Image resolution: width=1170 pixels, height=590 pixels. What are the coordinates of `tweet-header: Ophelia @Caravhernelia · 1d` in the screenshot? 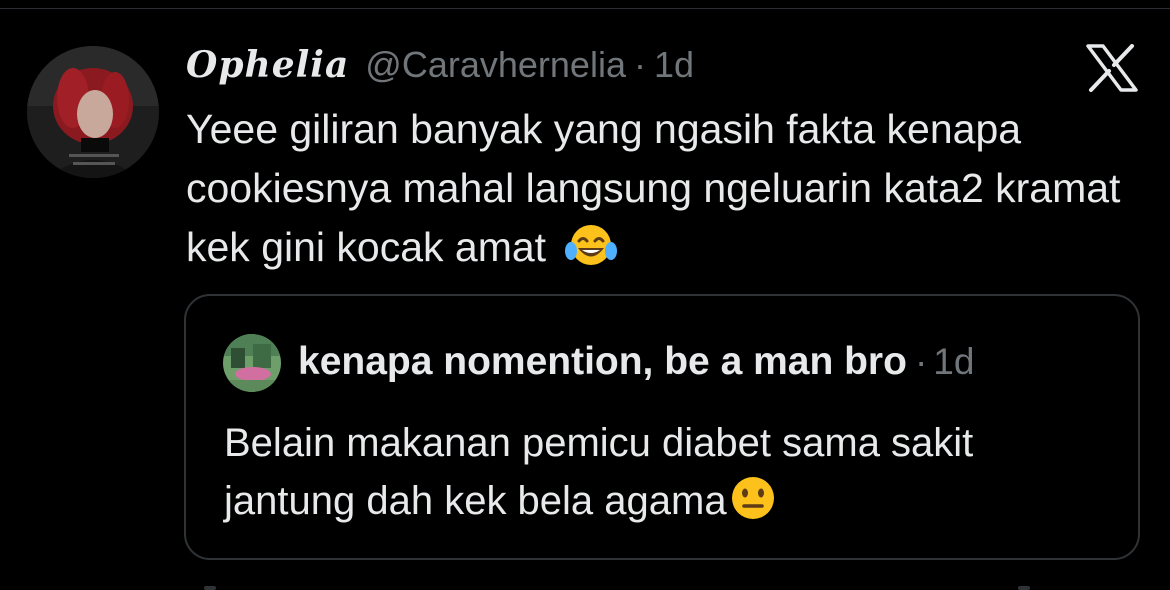 It's located at (440, 67).